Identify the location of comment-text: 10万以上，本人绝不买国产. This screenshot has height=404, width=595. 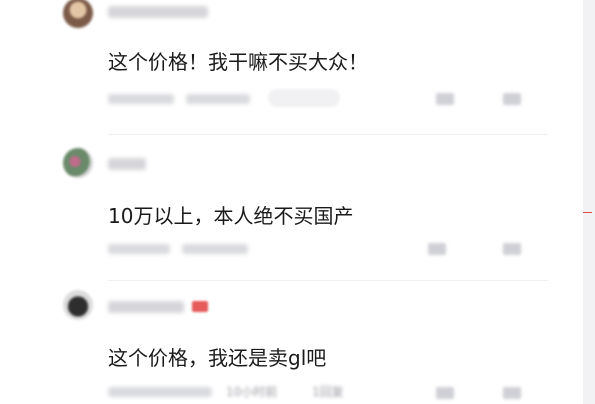
(231, 216).